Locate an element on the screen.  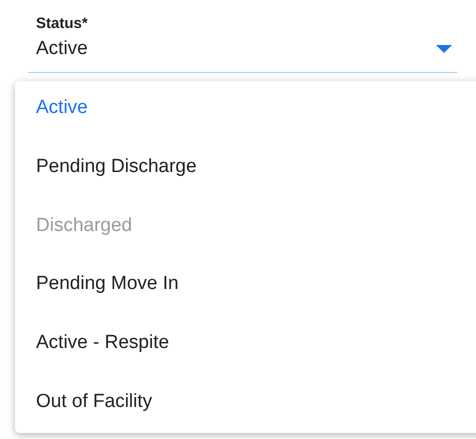
field-label: Status* is located at coordinates (62, 24).